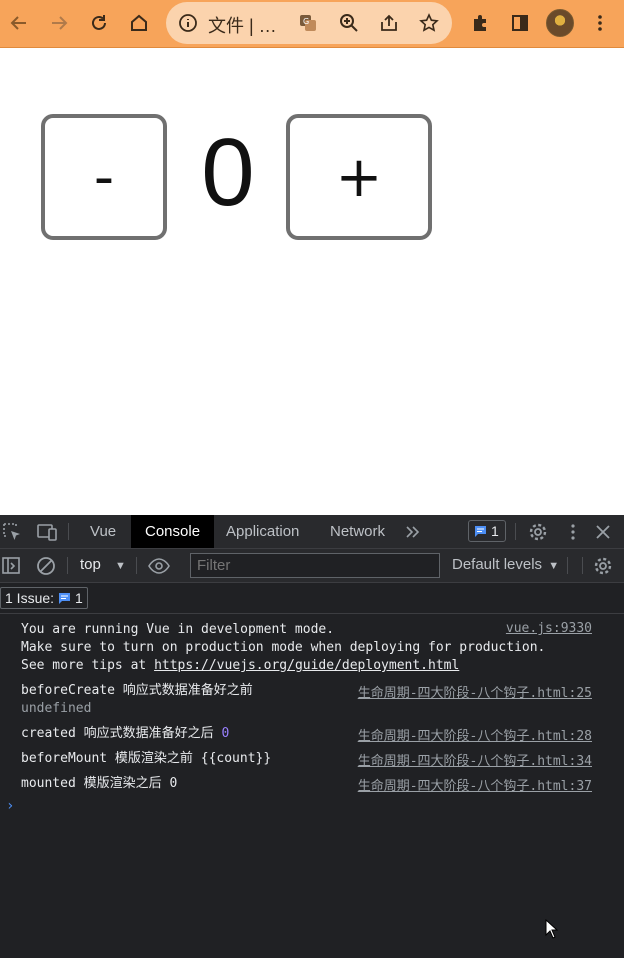  I want to click on back-button, so click(19, 23).